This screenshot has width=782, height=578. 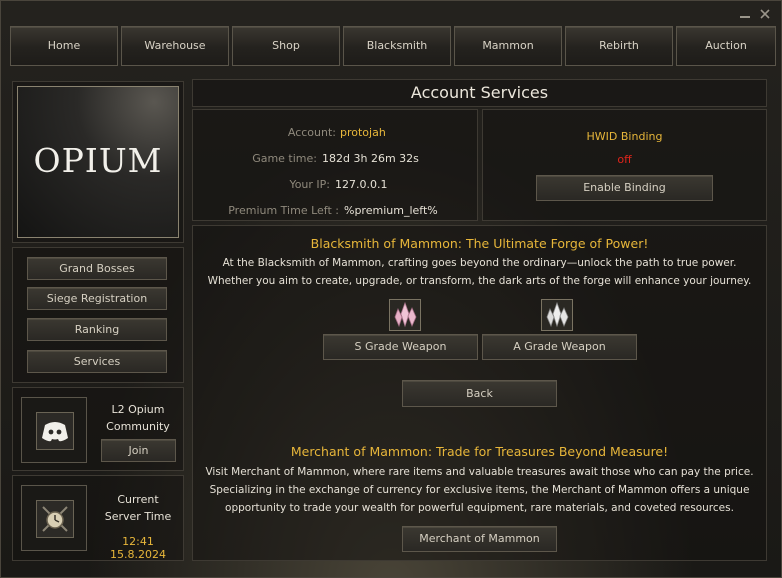 I want to click on hwid-title: HWID Binding, so click(x=624, y=136).